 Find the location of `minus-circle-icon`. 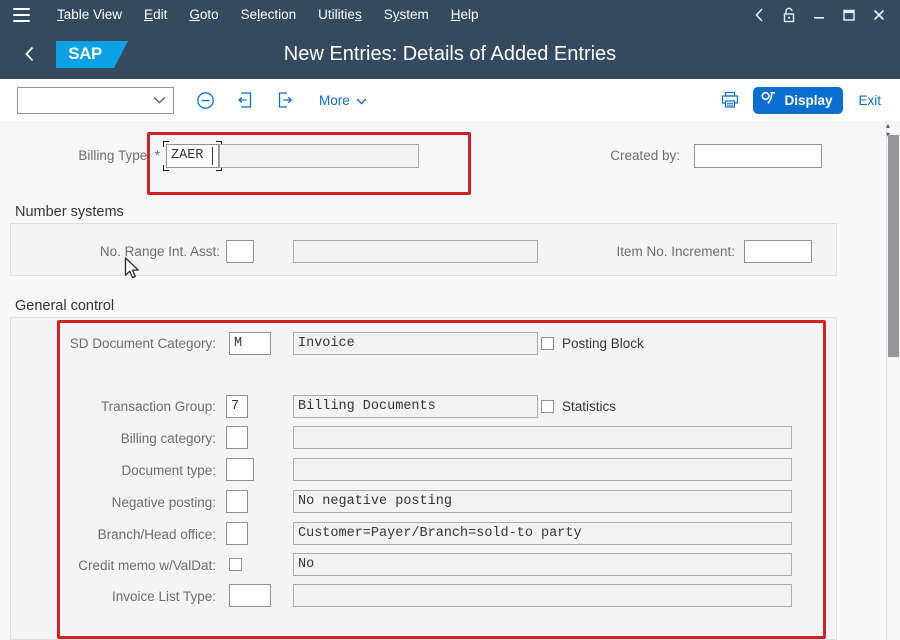

minus-circle-icon is located at coordinates (205, 100).